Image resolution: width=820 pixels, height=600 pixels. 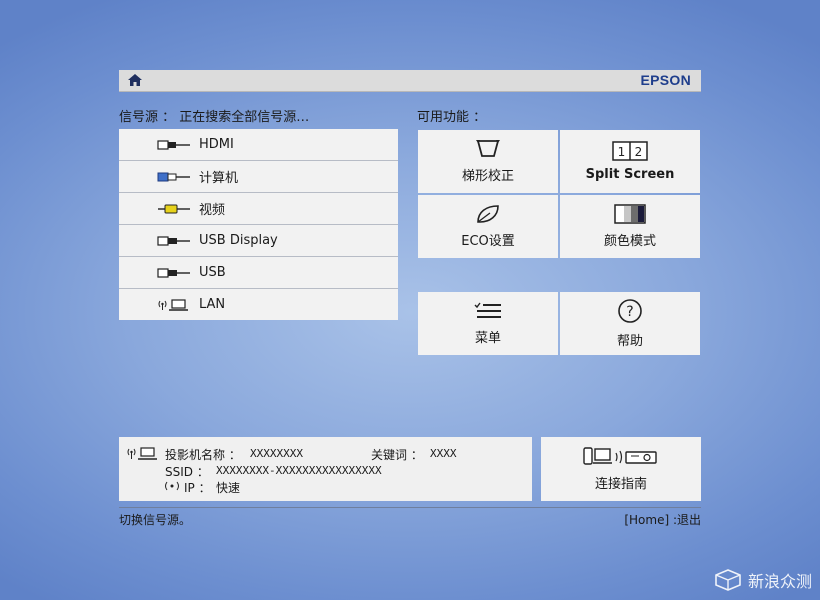 I want to click on source-item-usb: USB, so click(x=258, y=273).